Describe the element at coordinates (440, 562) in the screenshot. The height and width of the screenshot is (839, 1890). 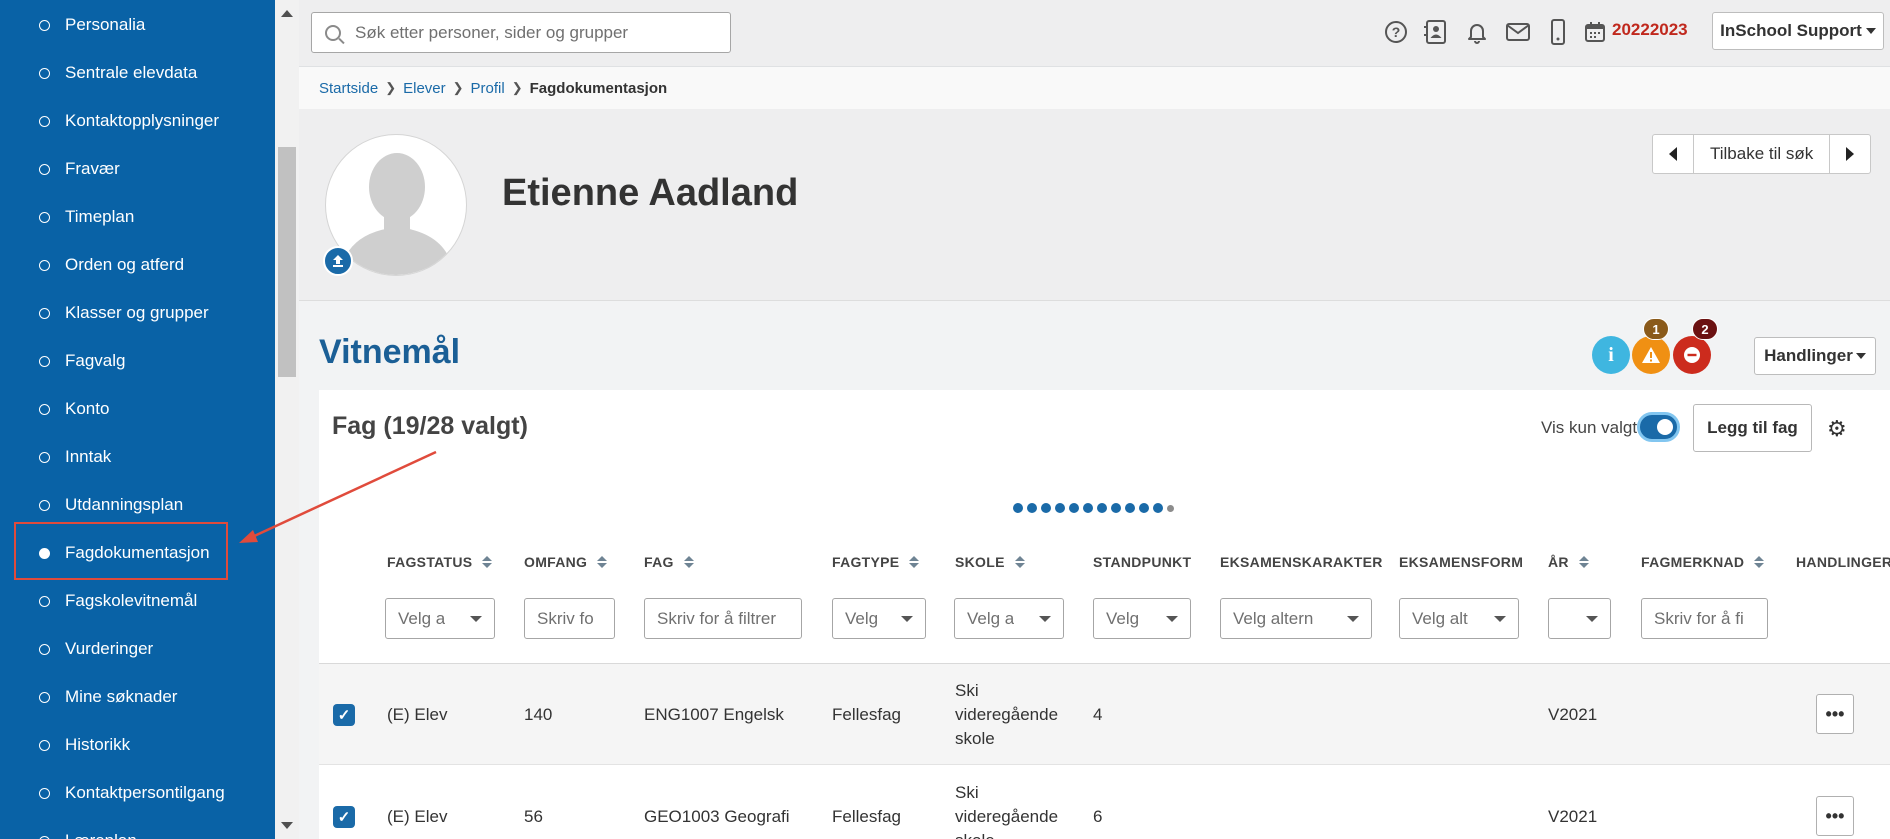
I see `column-header: FAGSTATUS` at that location.